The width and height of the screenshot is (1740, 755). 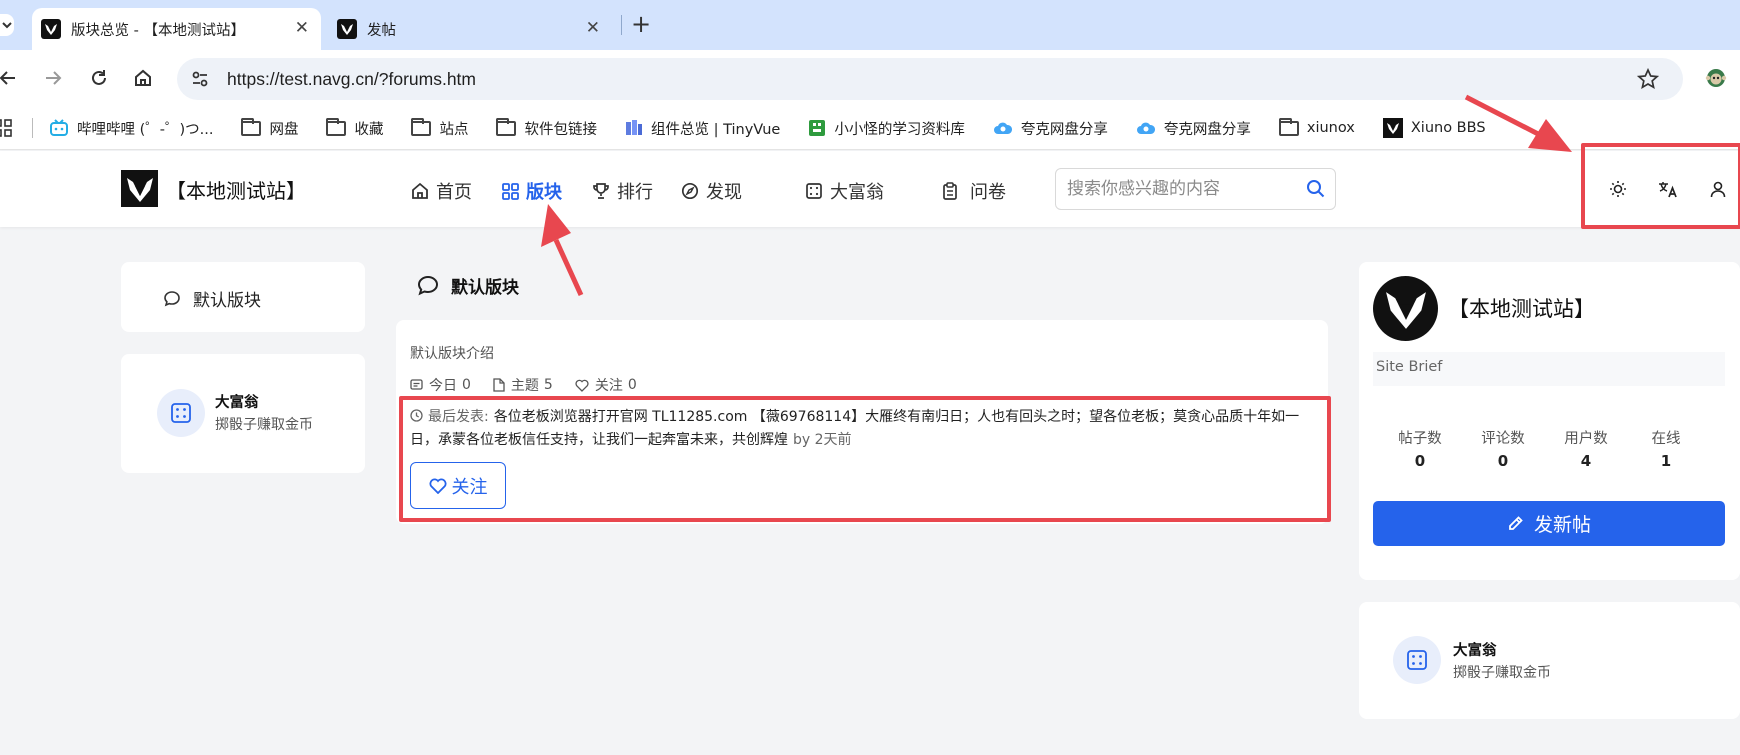 I want to click on nav-survey: 问卷, so click(x=974, y=191).